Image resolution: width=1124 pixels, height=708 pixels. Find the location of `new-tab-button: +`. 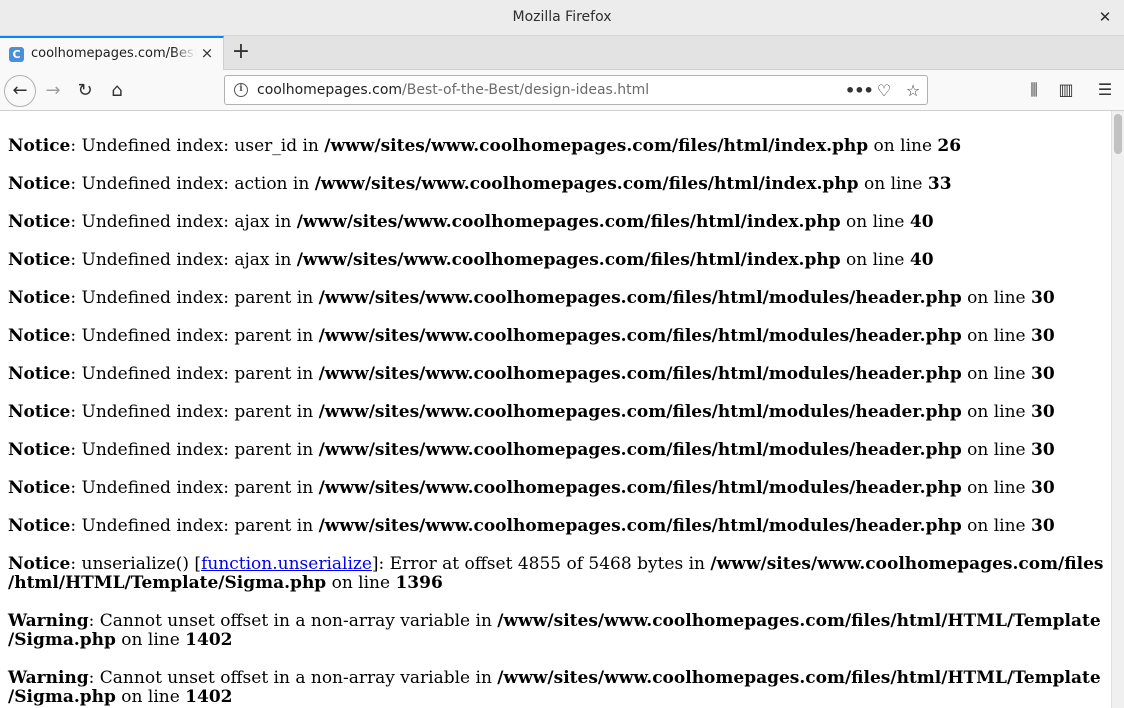

new-tab-button: + is located at coordinates (241, 53).